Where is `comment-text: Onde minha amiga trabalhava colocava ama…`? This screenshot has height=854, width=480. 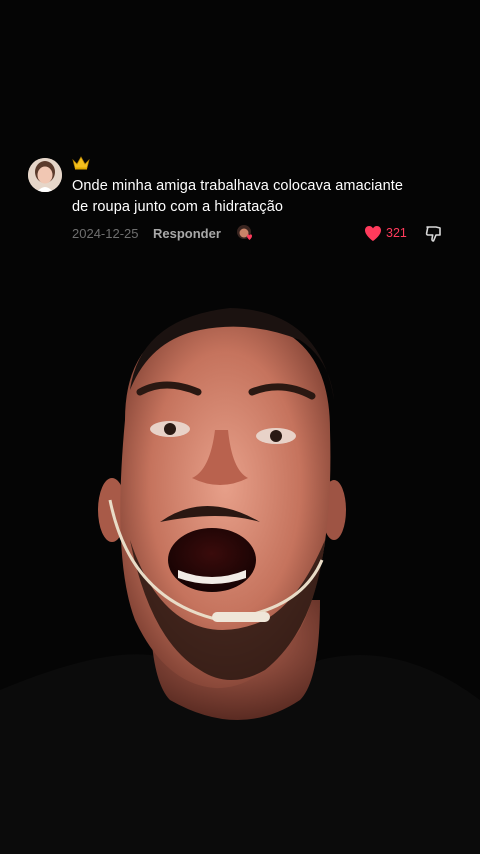
comment-text: Onde minha amiga trabalhava colocava ama… is located at coordinates (262, 197).